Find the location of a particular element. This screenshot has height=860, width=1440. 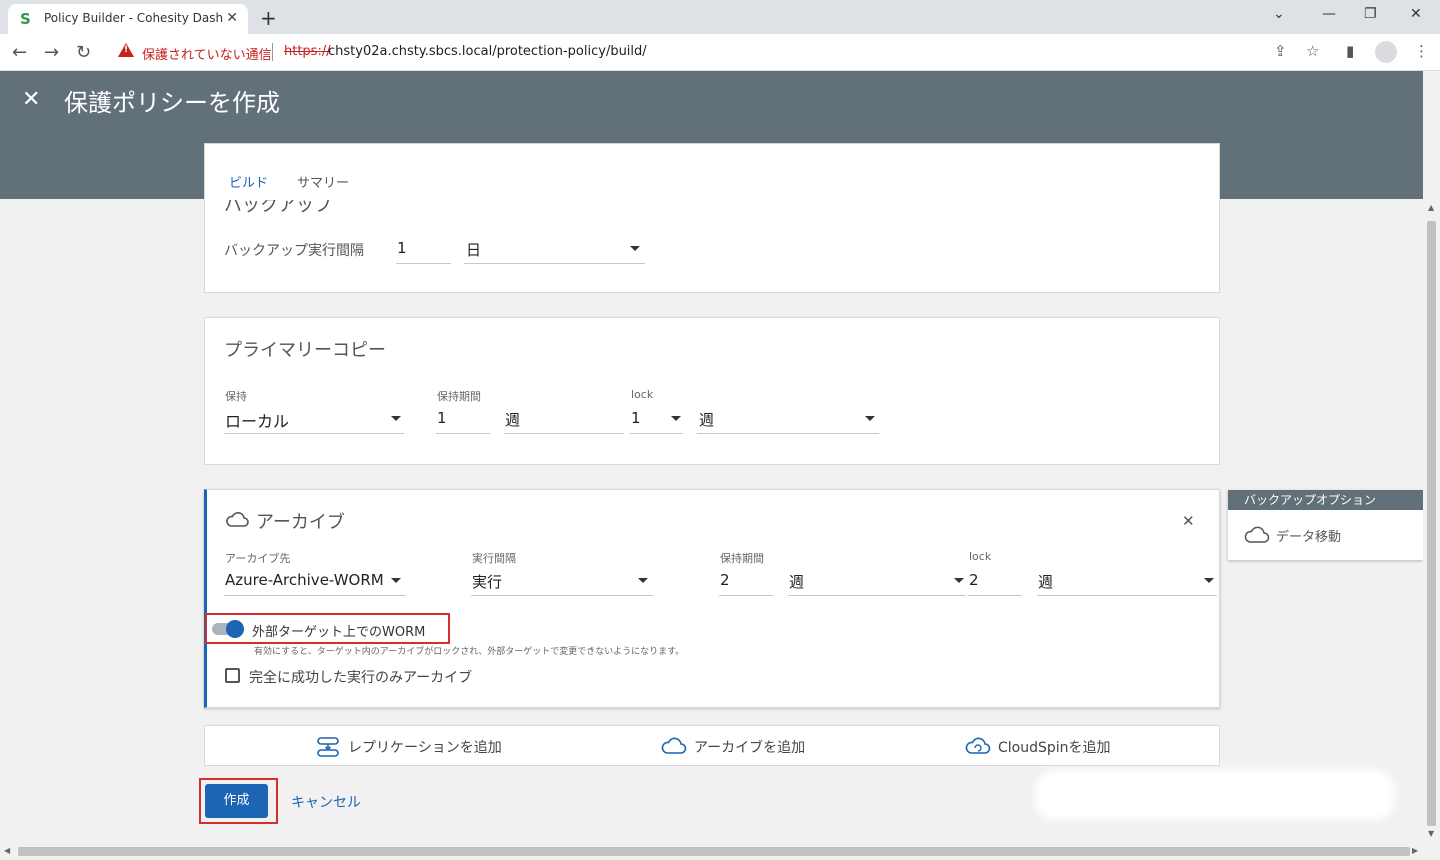

primary-copy-title: プライマリーコピー is located at coordinates (305, 350).